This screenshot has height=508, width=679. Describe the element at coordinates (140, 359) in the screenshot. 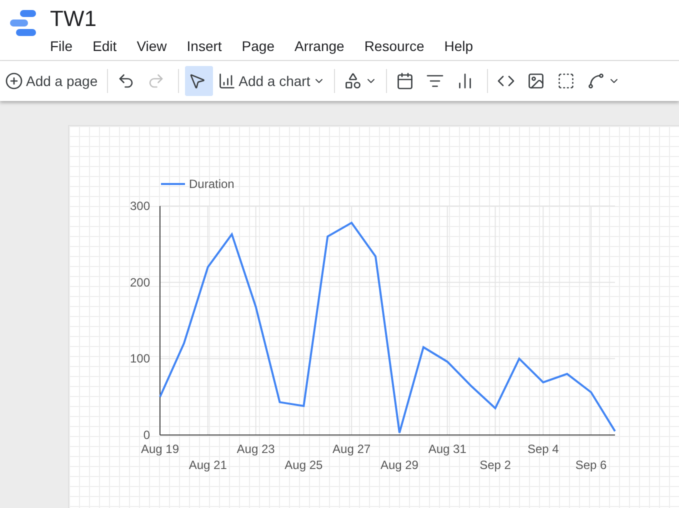

I see `y-tick-label: 100` at that location.